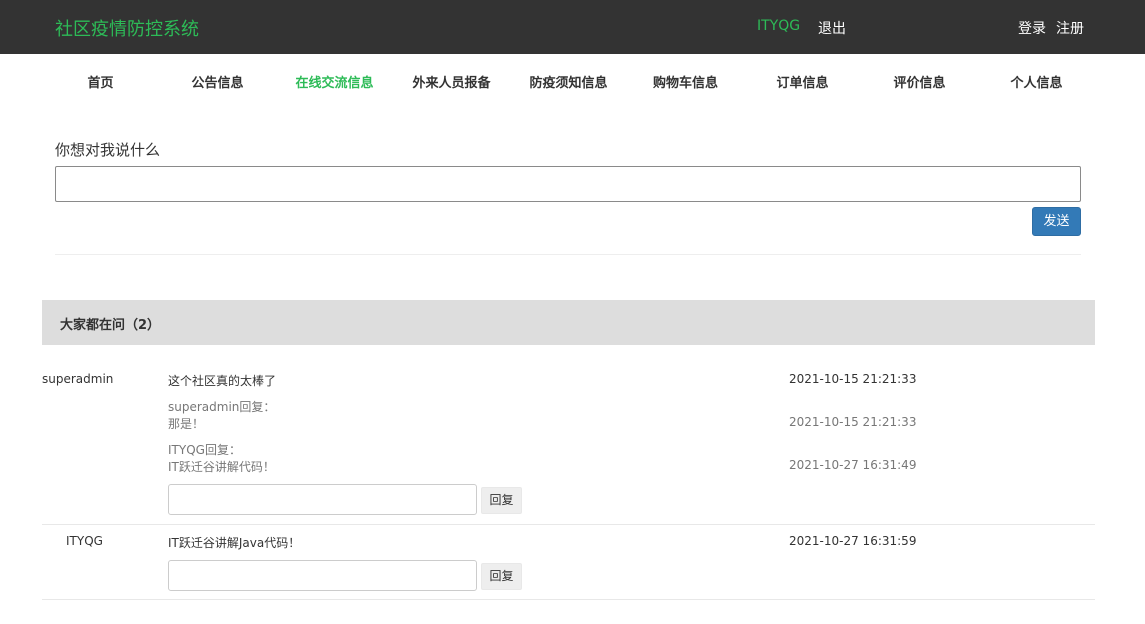 The image size is (1145, 624). I want to click on login-link: 登录, so click(1032, 28).